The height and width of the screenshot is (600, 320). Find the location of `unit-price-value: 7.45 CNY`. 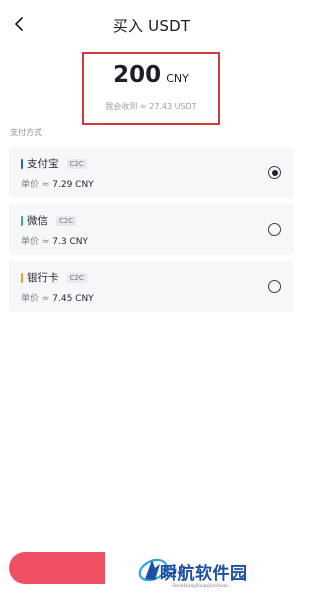

unit-price-value: 7.45 CNY is located at coordinates (73, 299).